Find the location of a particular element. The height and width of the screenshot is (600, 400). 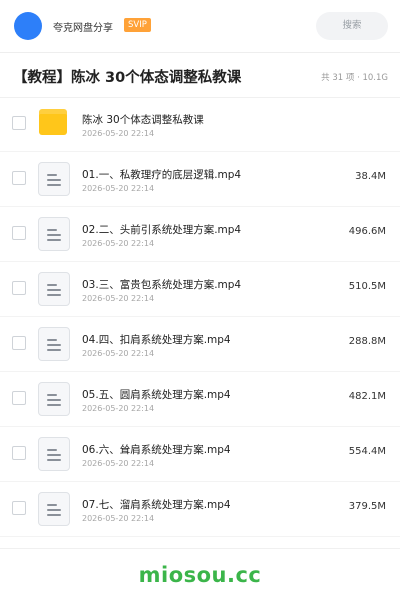

share-title-row: 【教程】陈冰 30个体态调整私教课 共 31 项 · 10.1G is located at coordinates (200, 75).